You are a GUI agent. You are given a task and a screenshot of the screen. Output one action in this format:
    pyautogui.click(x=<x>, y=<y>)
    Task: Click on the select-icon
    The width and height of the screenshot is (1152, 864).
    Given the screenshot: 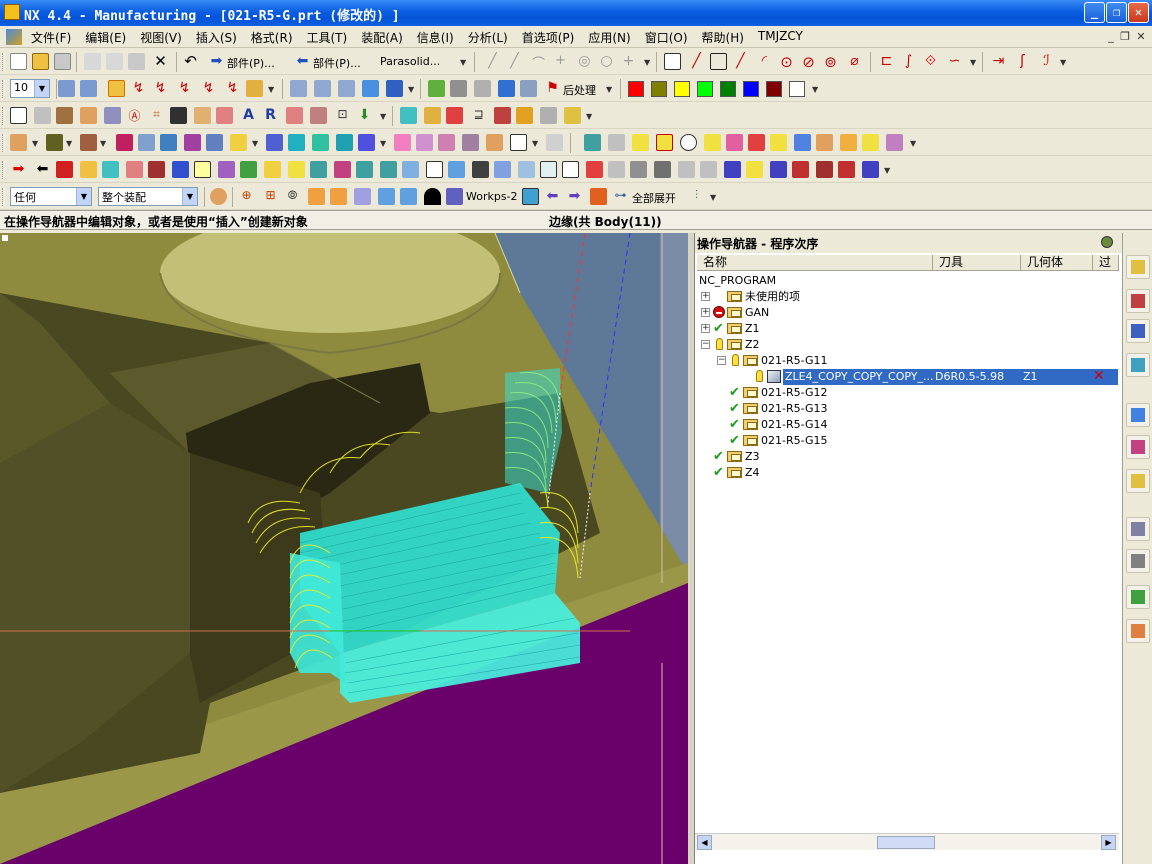 What is the action you would take?
    pyautogui.click(x=116, y=88)
    